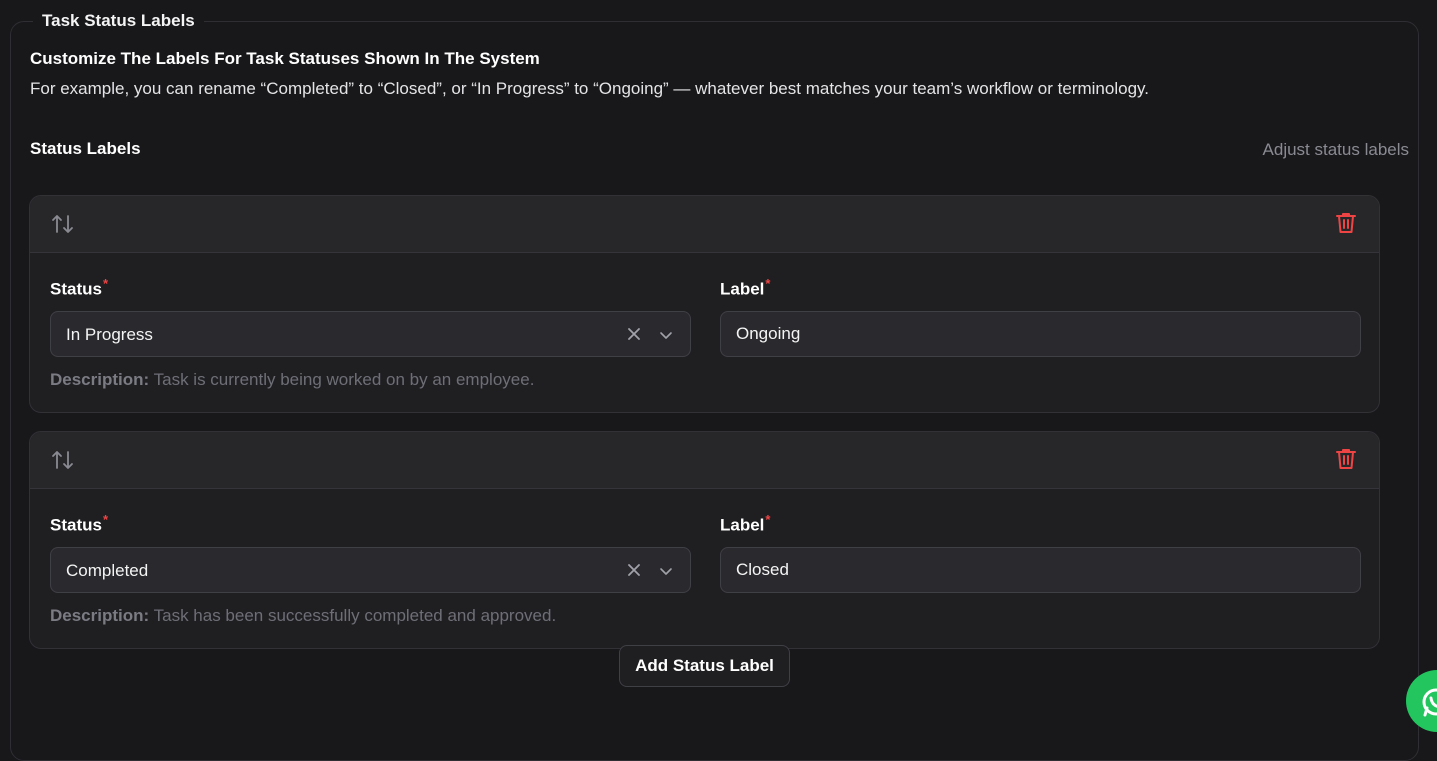 This screenshot has height=761, width=1437. Describe the element at coordinates (1429, 702) in the screenshot. I see `whatsapp-icon` at that location.